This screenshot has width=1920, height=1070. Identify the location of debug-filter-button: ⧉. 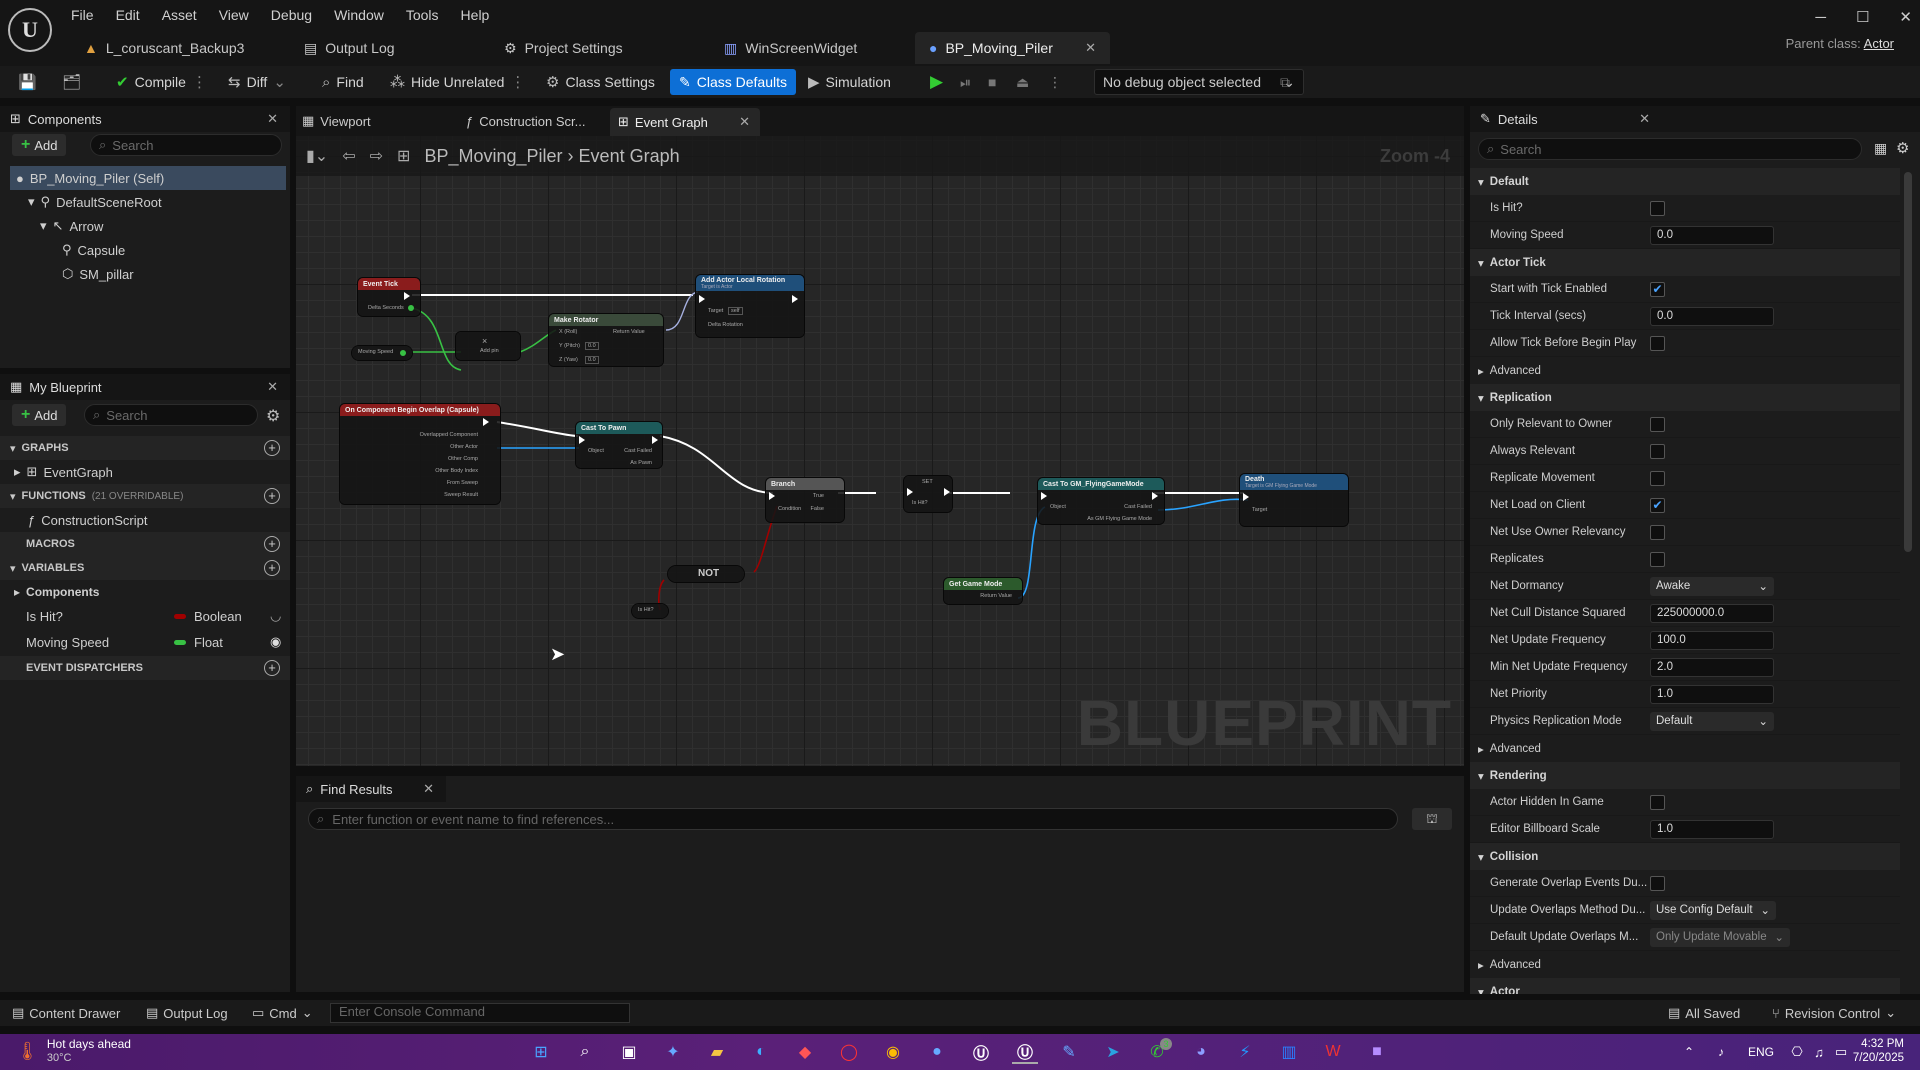
(1285, 82).